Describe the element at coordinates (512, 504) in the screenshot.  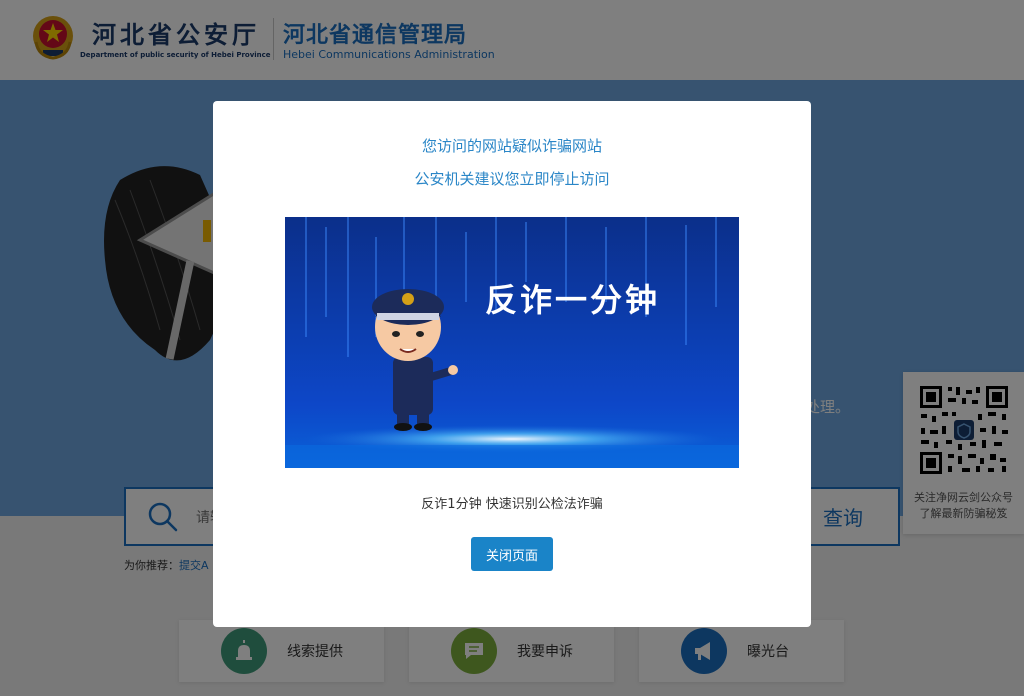
I see `video-caption: 反诈1分钟 快速识别公检法诈骗` at that location.